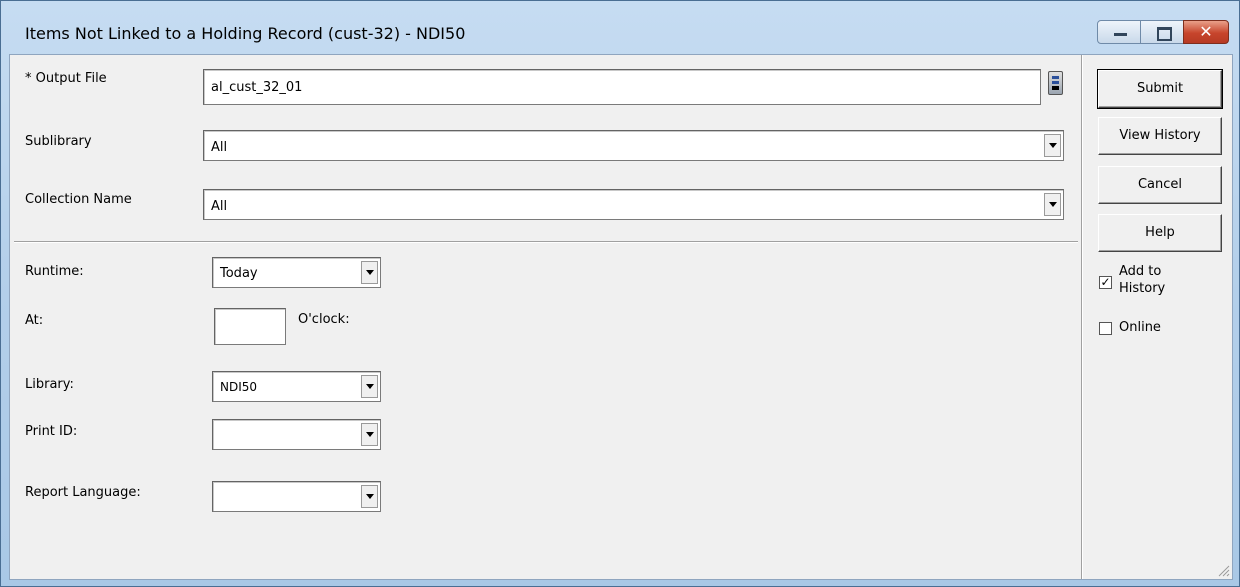 This screenshot has width=1240, height=587. What do you see at coordinates (83, 492) in the screenshot?
I see `report-language-label: Report Language:` at bounding box center [83, 492].